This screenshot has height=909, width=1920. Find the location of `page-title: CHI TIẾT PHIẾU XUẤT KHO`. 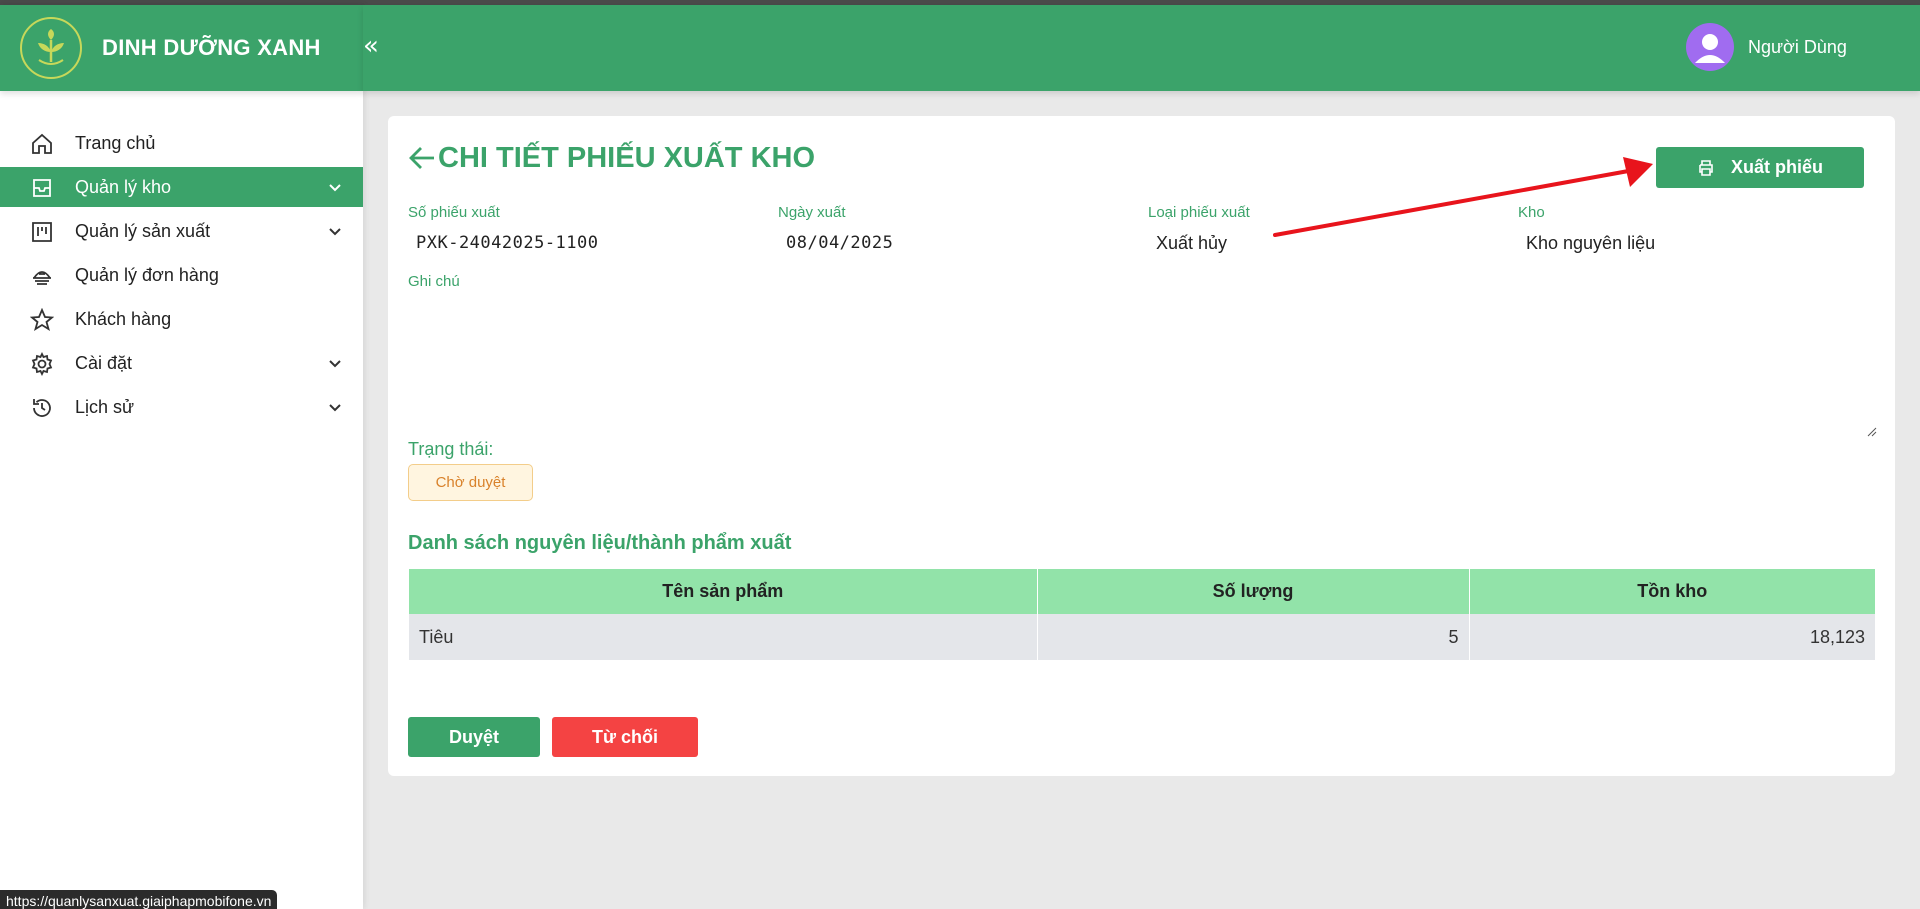

page-title: CHI TIẾT PHIẾU XUẤT KHO is located at coordinates (627, 158).